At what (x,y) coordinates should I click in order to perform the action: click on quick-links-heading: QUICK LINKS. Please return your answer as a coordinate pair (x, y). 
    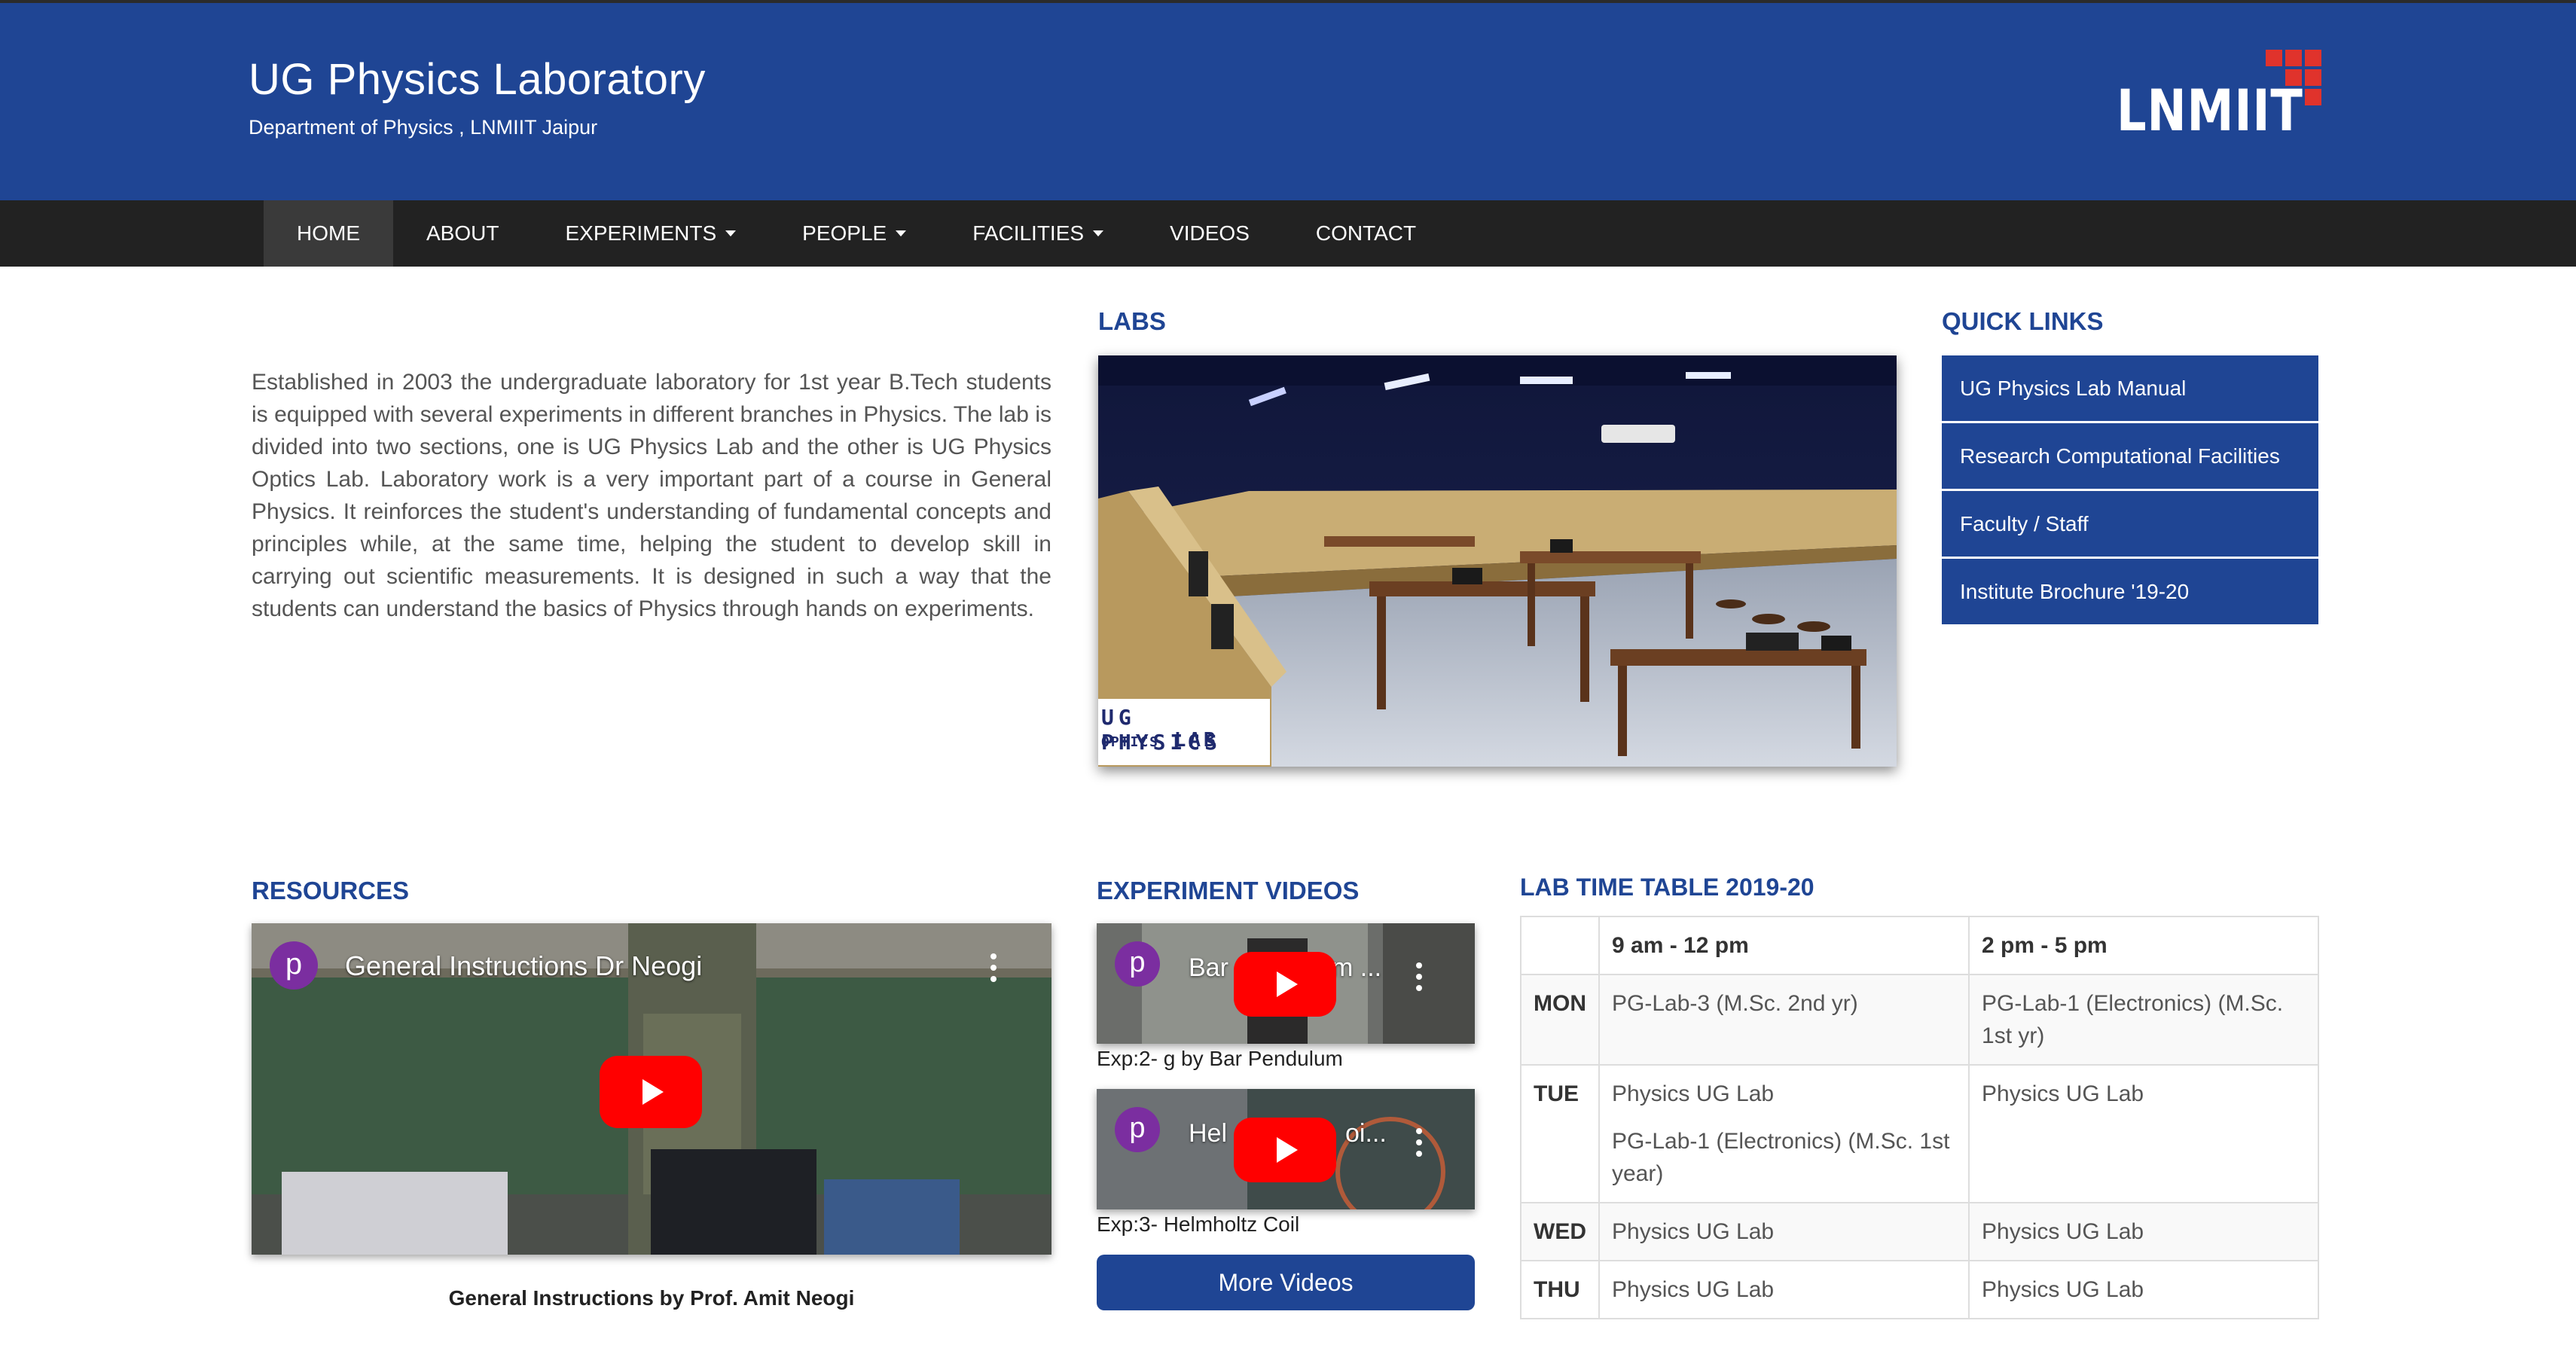
    Looking at the image, I should click on (2023, 321).